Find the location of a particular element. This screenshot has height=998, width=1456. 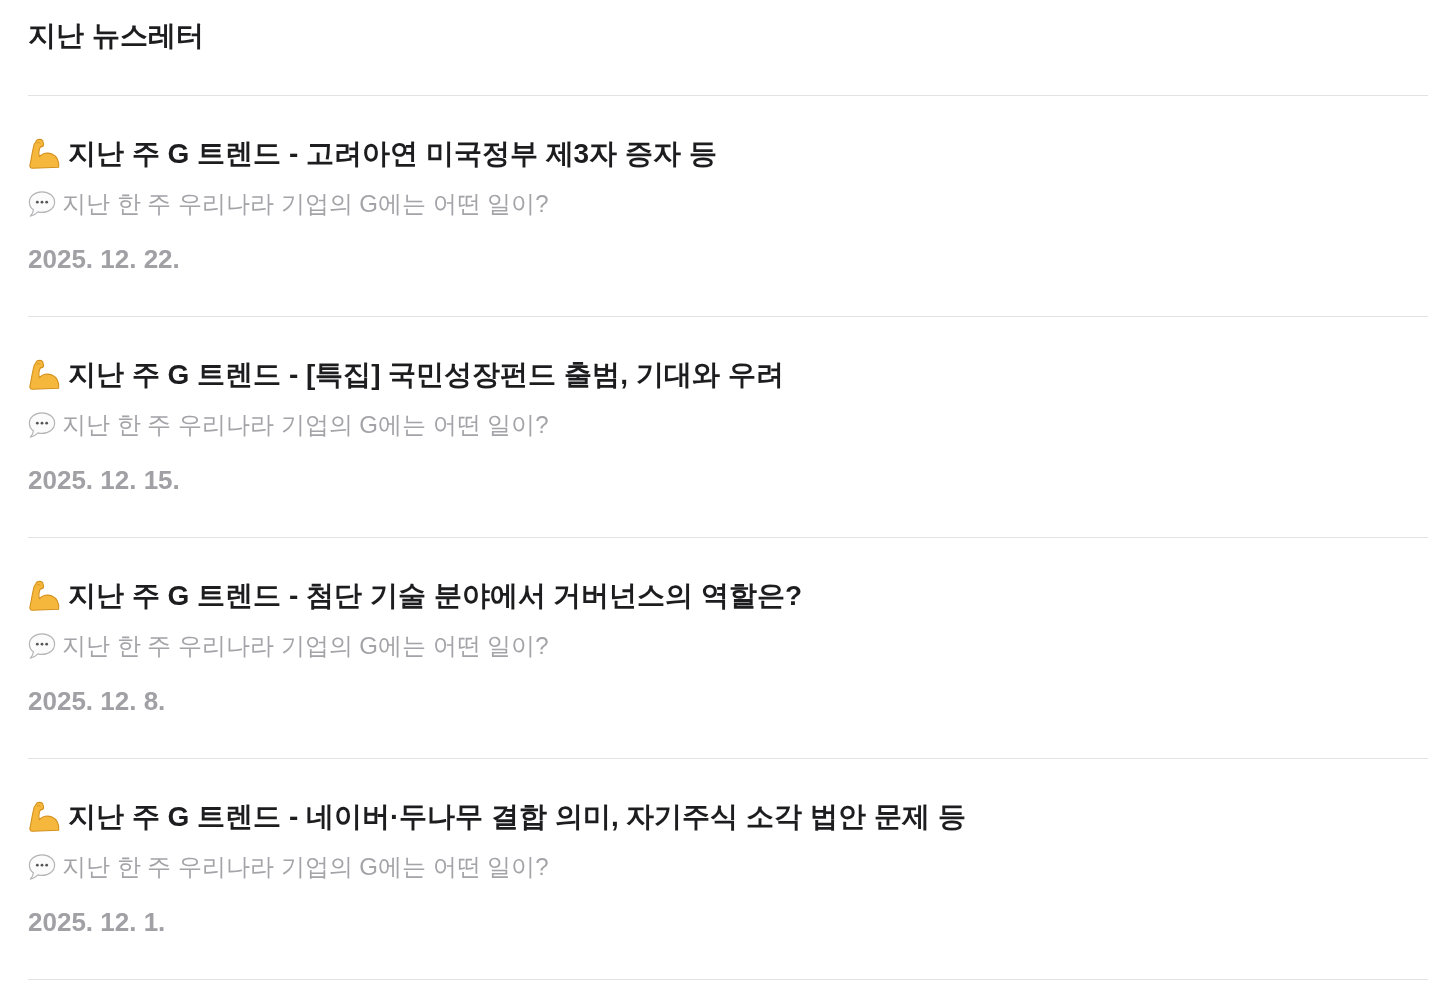

newsletter-date: 2025. 12. 1. is located at coordinates (97, 922).